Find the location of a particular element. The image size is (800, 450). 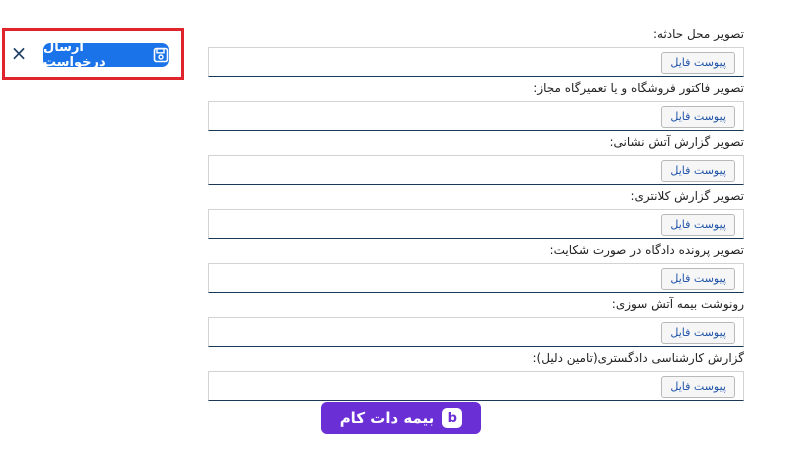

field-label-fire-insurance-copy: رونوشت بیمه آتش سوزی: is located at coordinates (677, 304).